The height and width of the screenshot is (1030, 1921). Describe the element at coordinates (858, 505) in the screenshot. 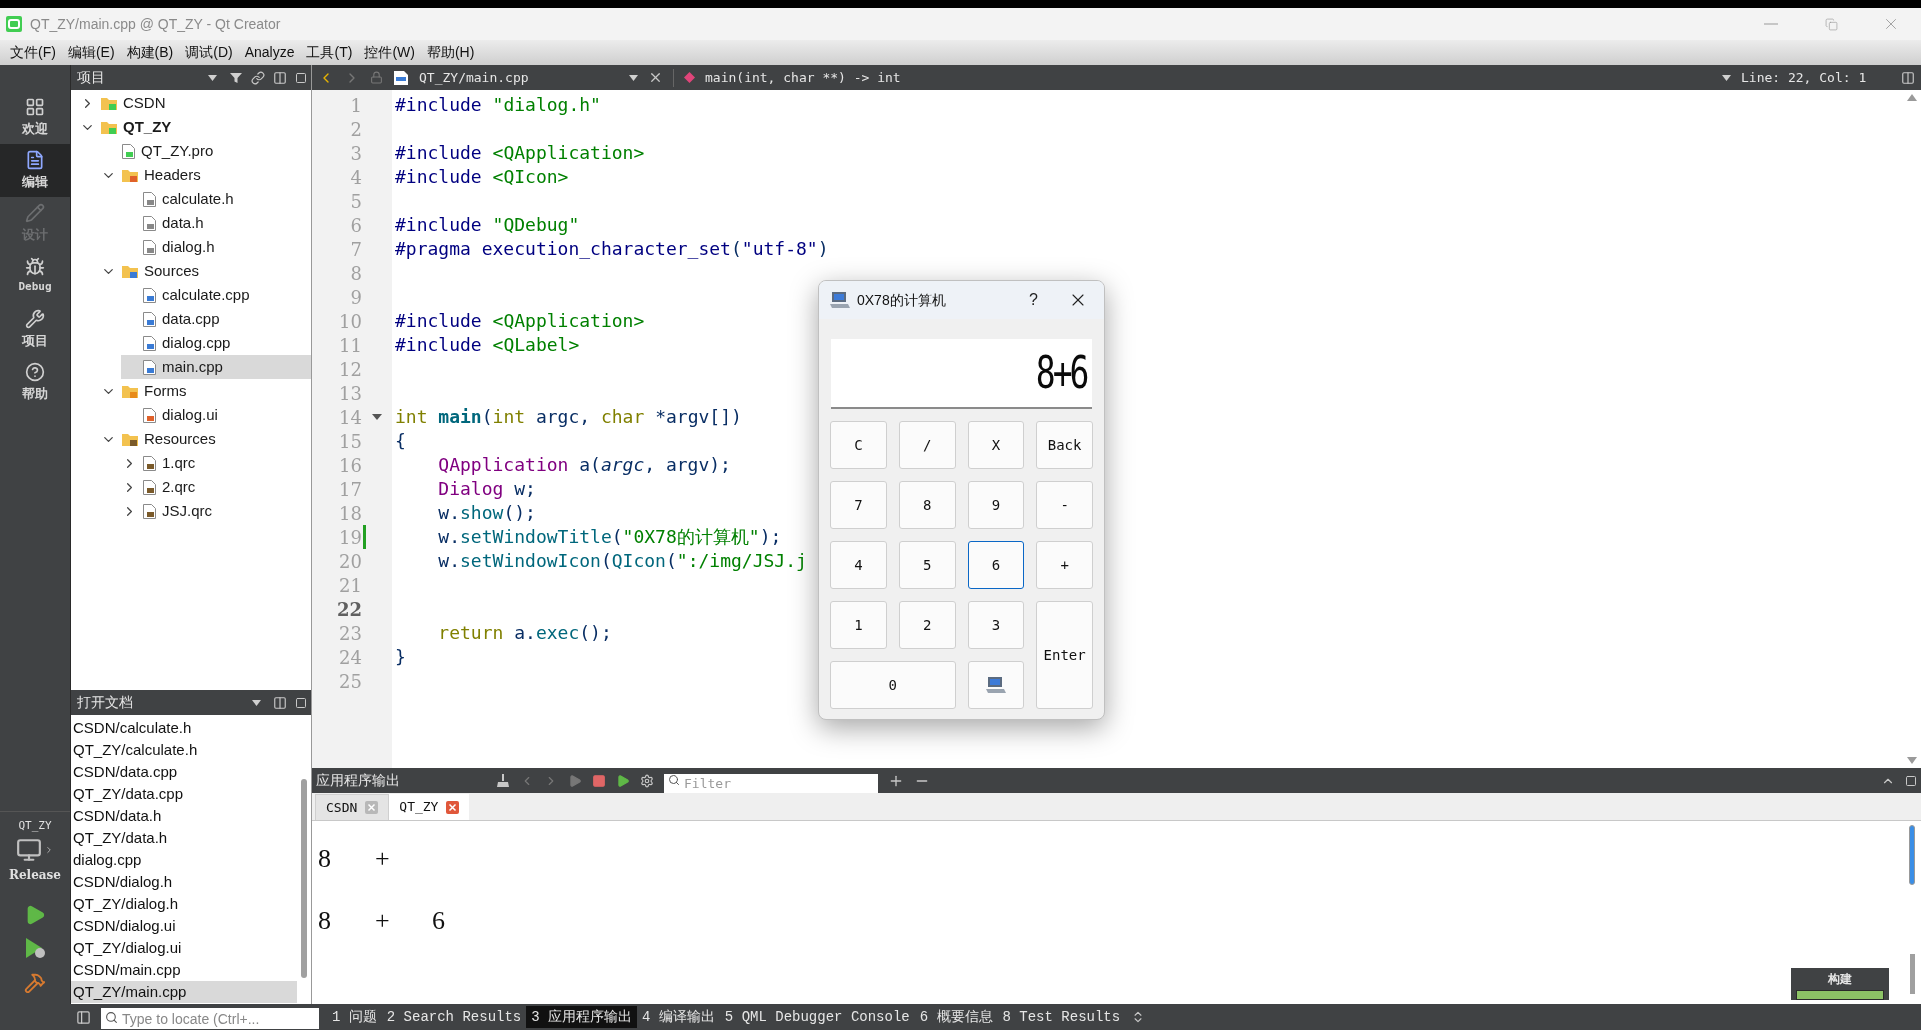

I see `calculator-key: 7` at that location.